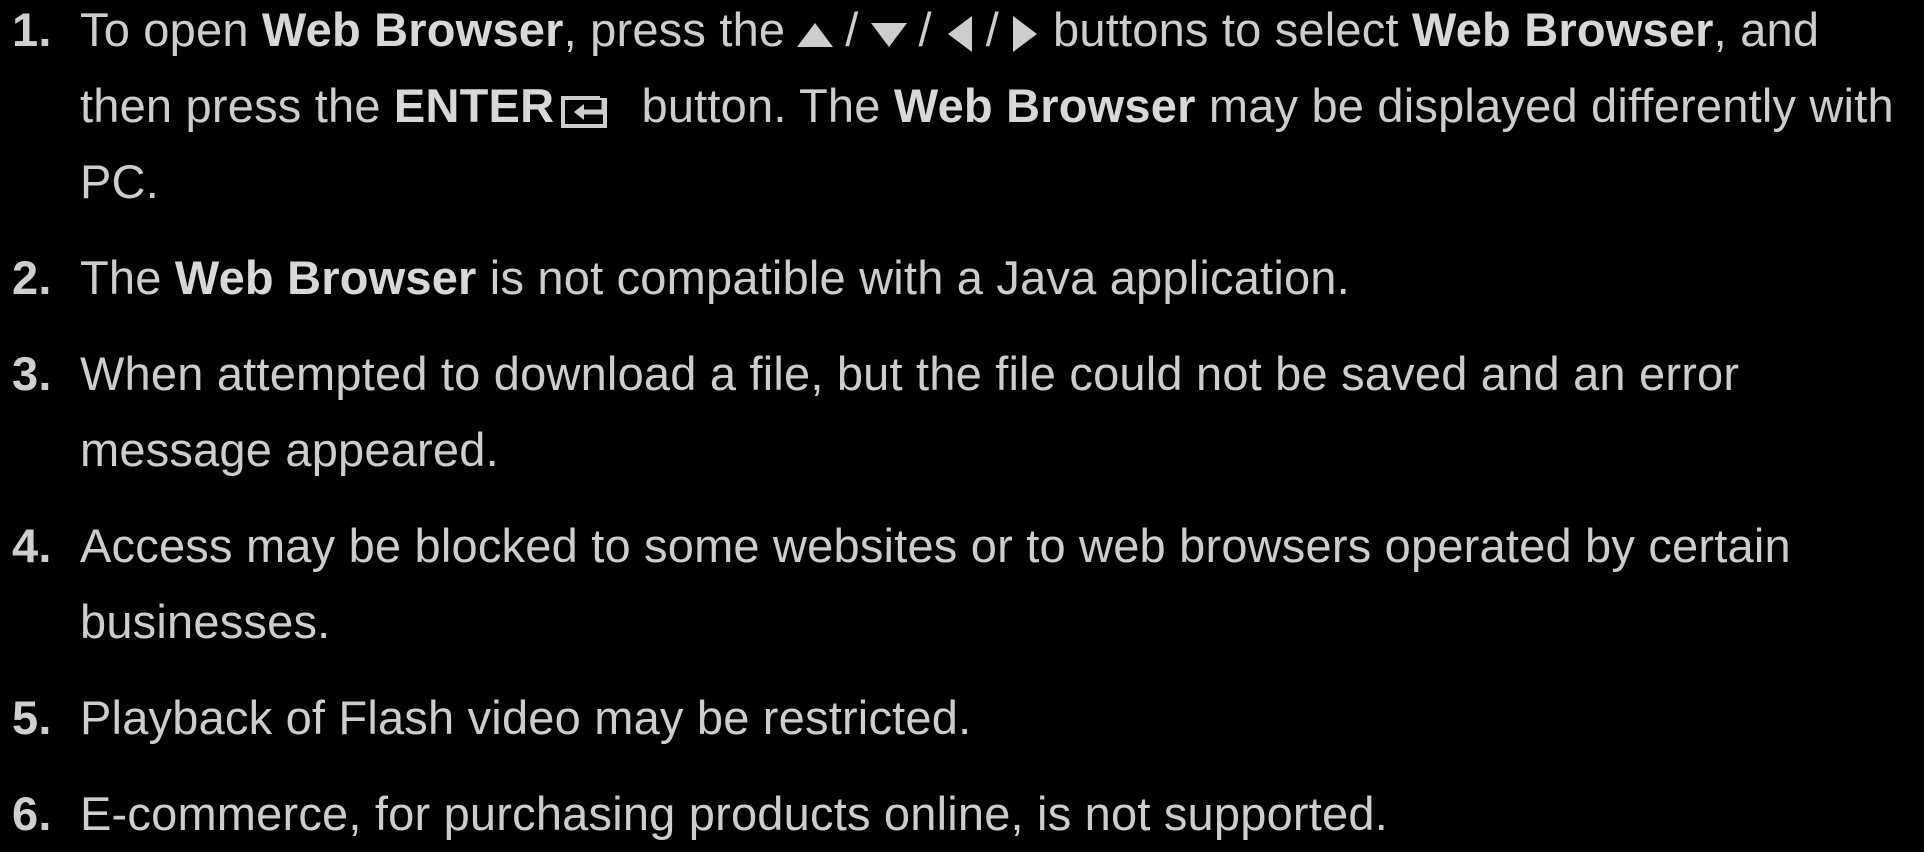 The width and height of the screenshot is (1924, 852). What do you see at coordinates (32, 373) in the screenshot?
I see `item-number: 3.` at bounding box center [32, 373].